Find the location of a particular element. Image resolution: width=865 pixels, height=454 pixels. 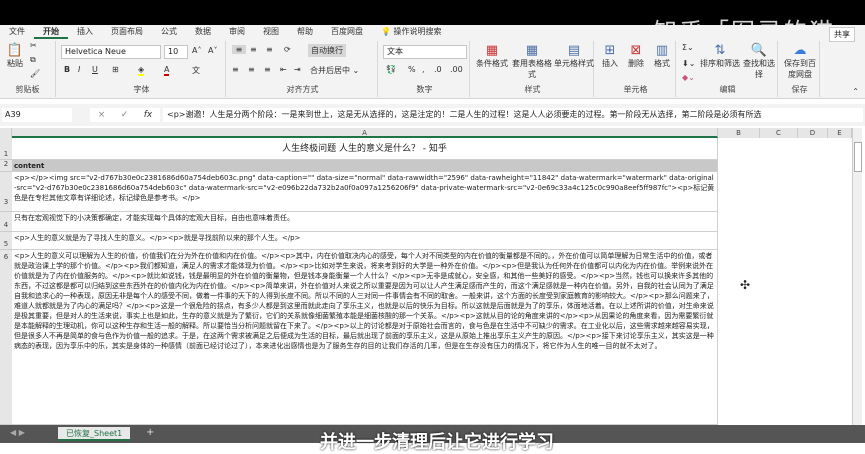

increase-indent-icon: ⇥ is located at coordinates (297, 69).